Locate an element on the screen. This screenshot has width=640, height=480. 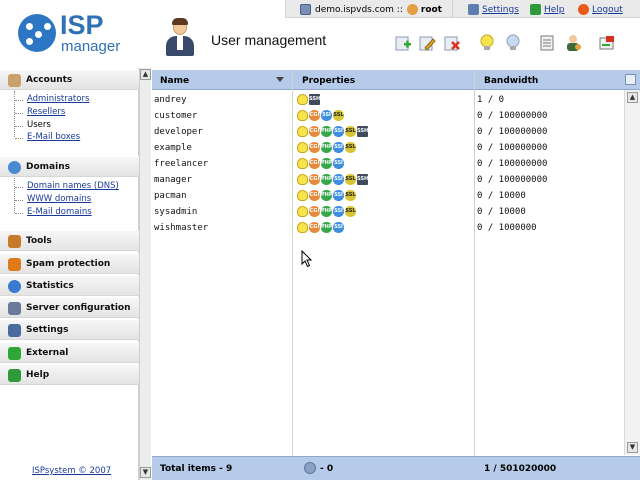
tools-icon is located at coordinates (14, 241).